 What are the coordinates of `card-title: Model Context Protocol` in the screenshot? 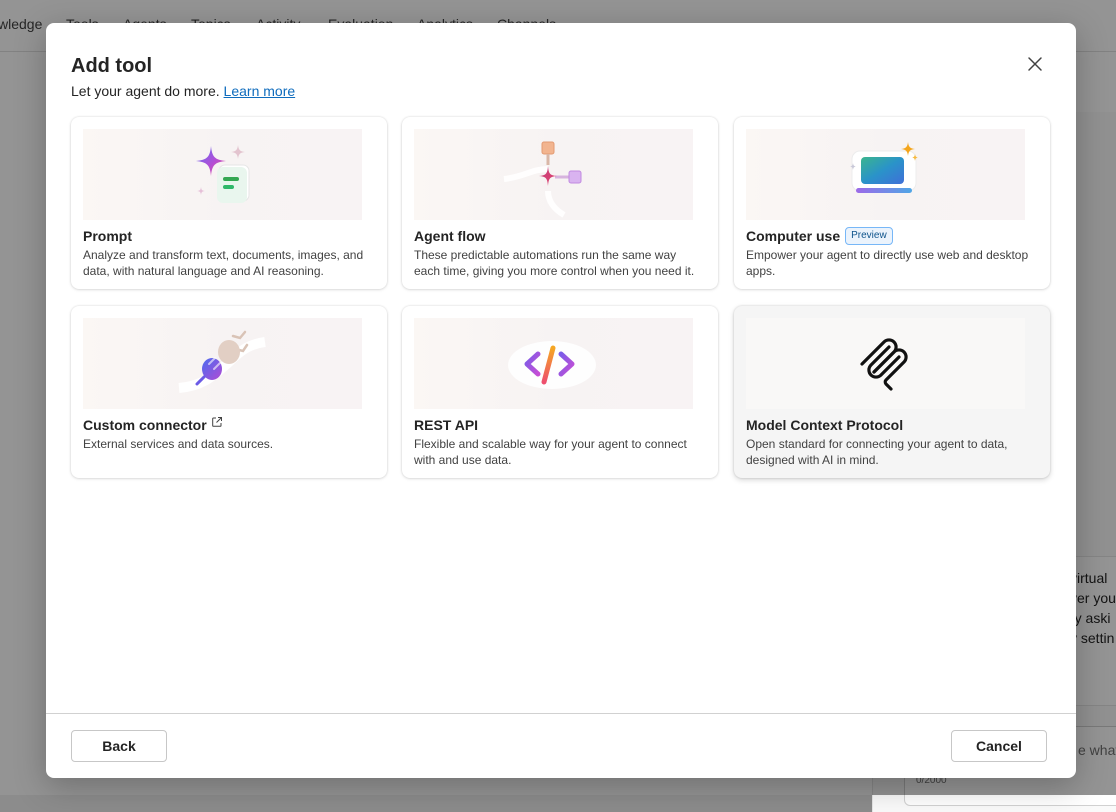 It's located at (824, 425).